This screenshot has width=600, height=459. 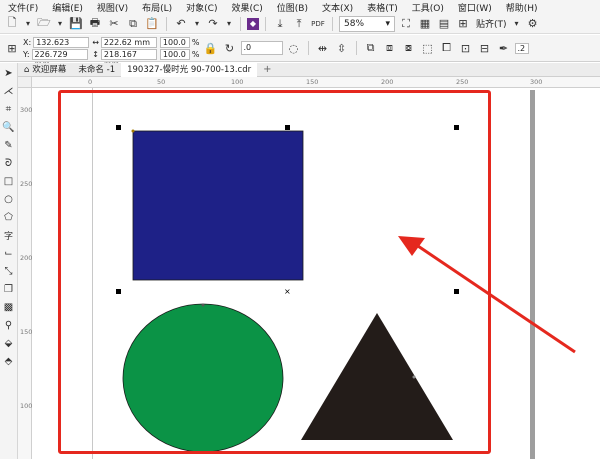 I want to click on full-screen-icon: ⛶, so click(x=406, y=24).